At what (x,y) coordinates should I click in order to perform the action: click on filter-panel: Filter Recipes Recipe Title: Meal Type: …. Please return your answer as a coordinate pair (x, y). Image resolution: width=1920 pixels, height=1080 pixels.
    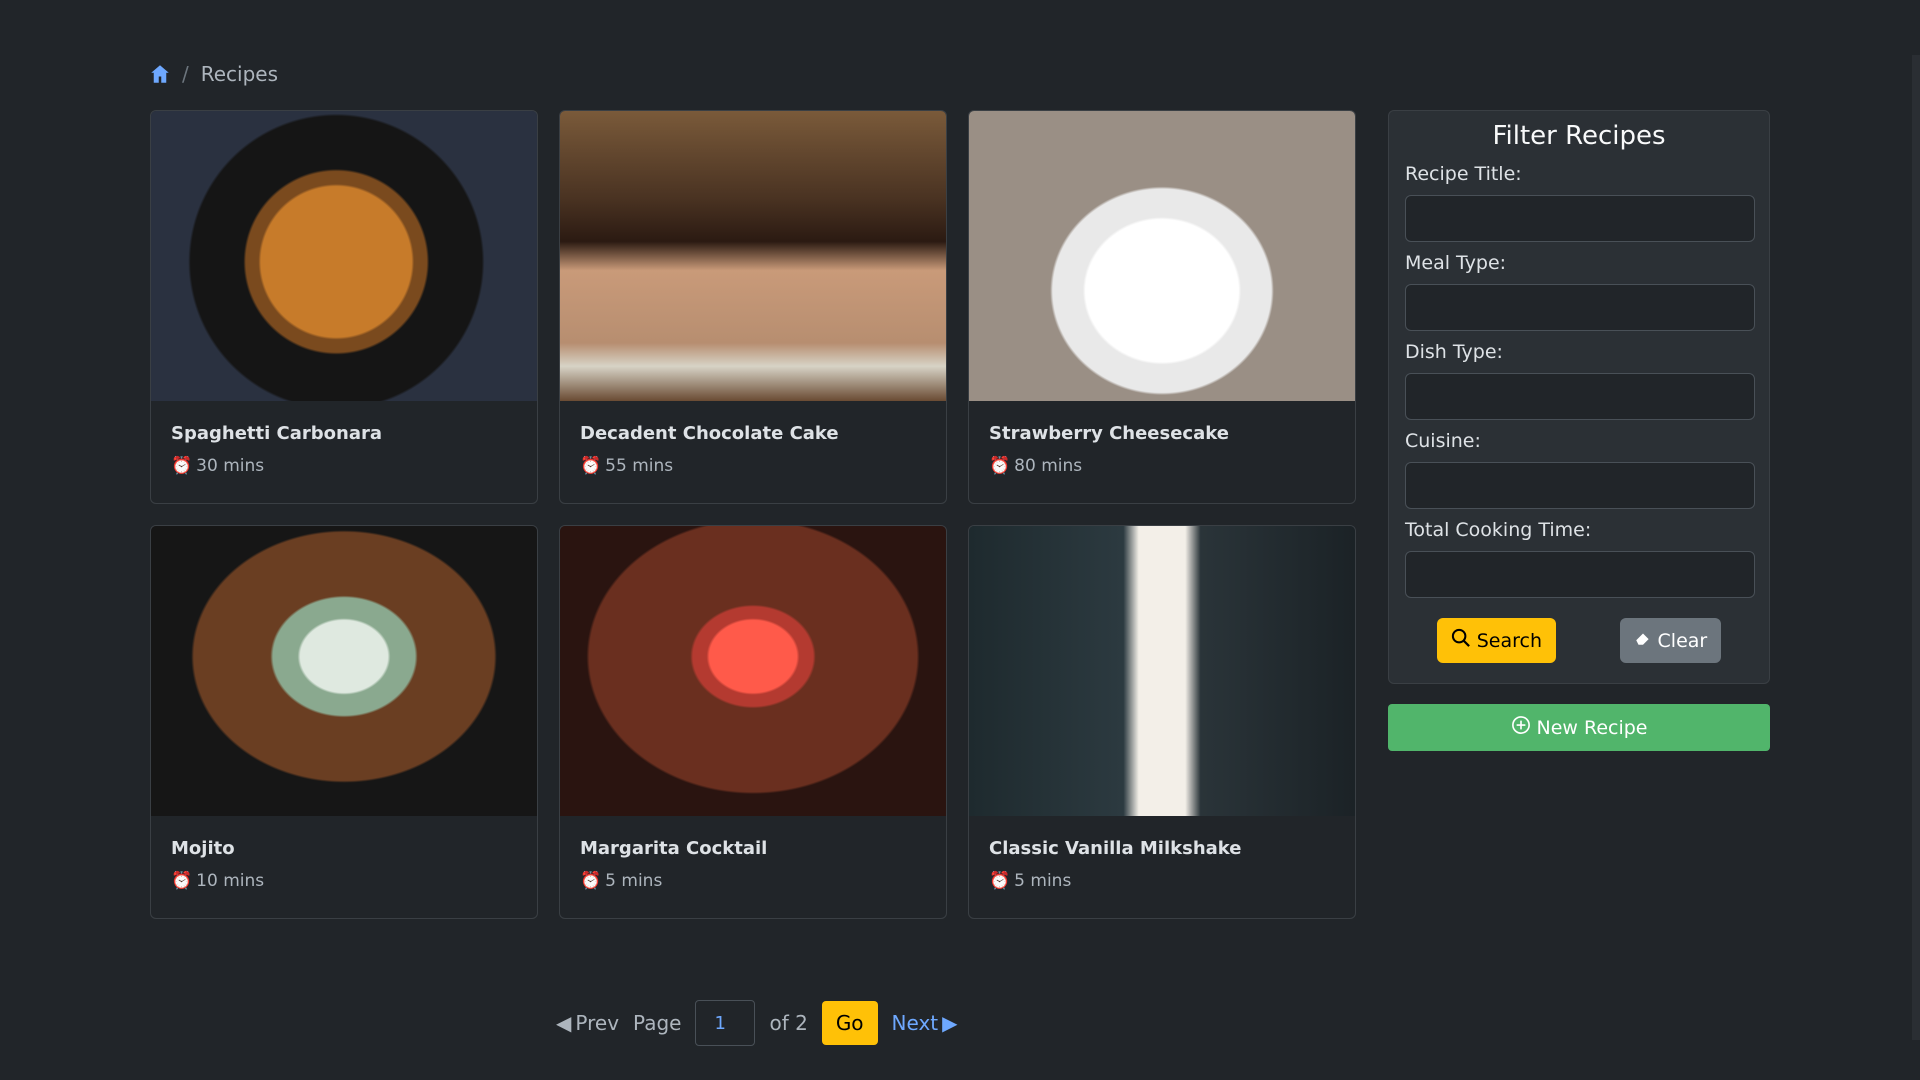
    Looking at the image, I should click on (1579, 397).